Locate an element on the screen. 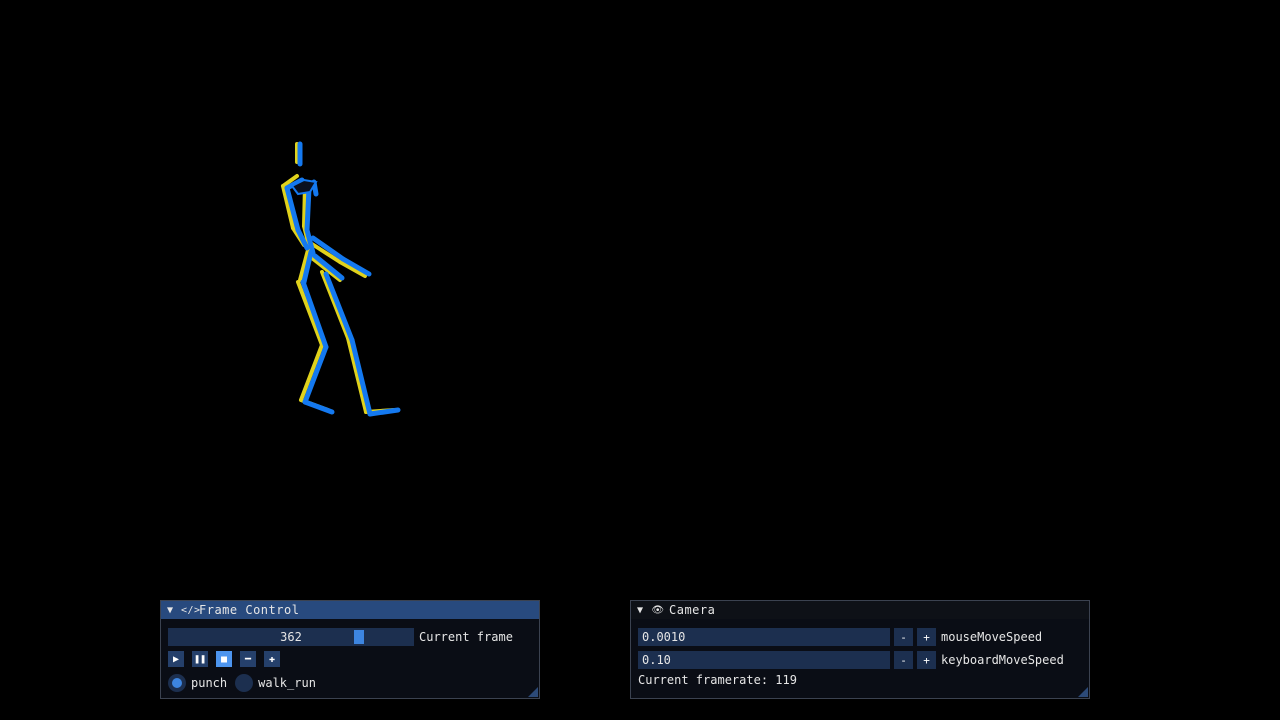  eye-icon: 👁 is located at coordinates (658, 610).